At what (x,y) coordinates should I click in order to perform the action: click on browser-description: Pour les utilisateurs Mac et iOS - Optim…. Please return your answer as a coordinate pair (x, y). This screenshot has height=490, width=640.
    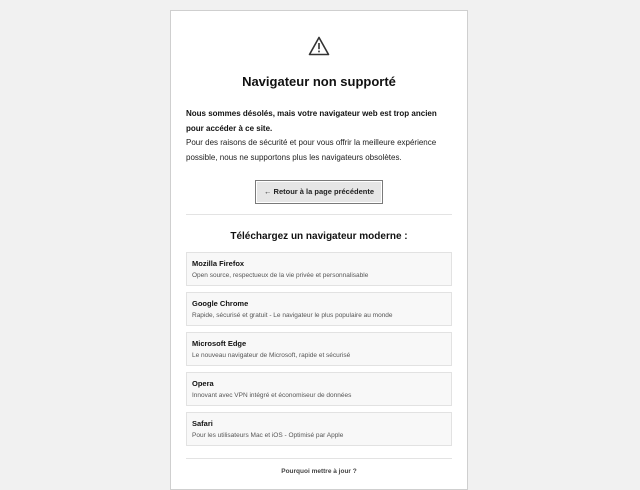
    Looking at the image, I should click on (268, 435).